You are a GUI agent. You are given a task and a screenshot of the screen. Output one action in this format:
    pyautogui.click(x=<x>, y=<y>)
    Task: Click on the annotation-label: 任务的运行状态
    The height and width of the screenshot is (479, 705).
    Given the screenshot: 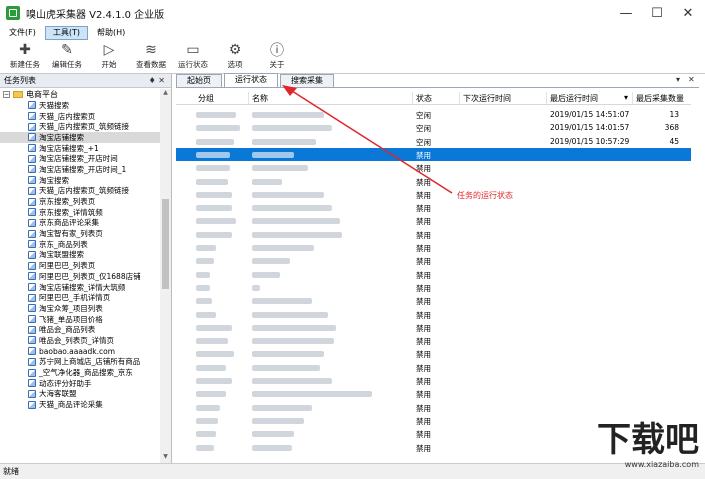 What is the action you would take?
    pyautogui.click(x=485, y=195)
    